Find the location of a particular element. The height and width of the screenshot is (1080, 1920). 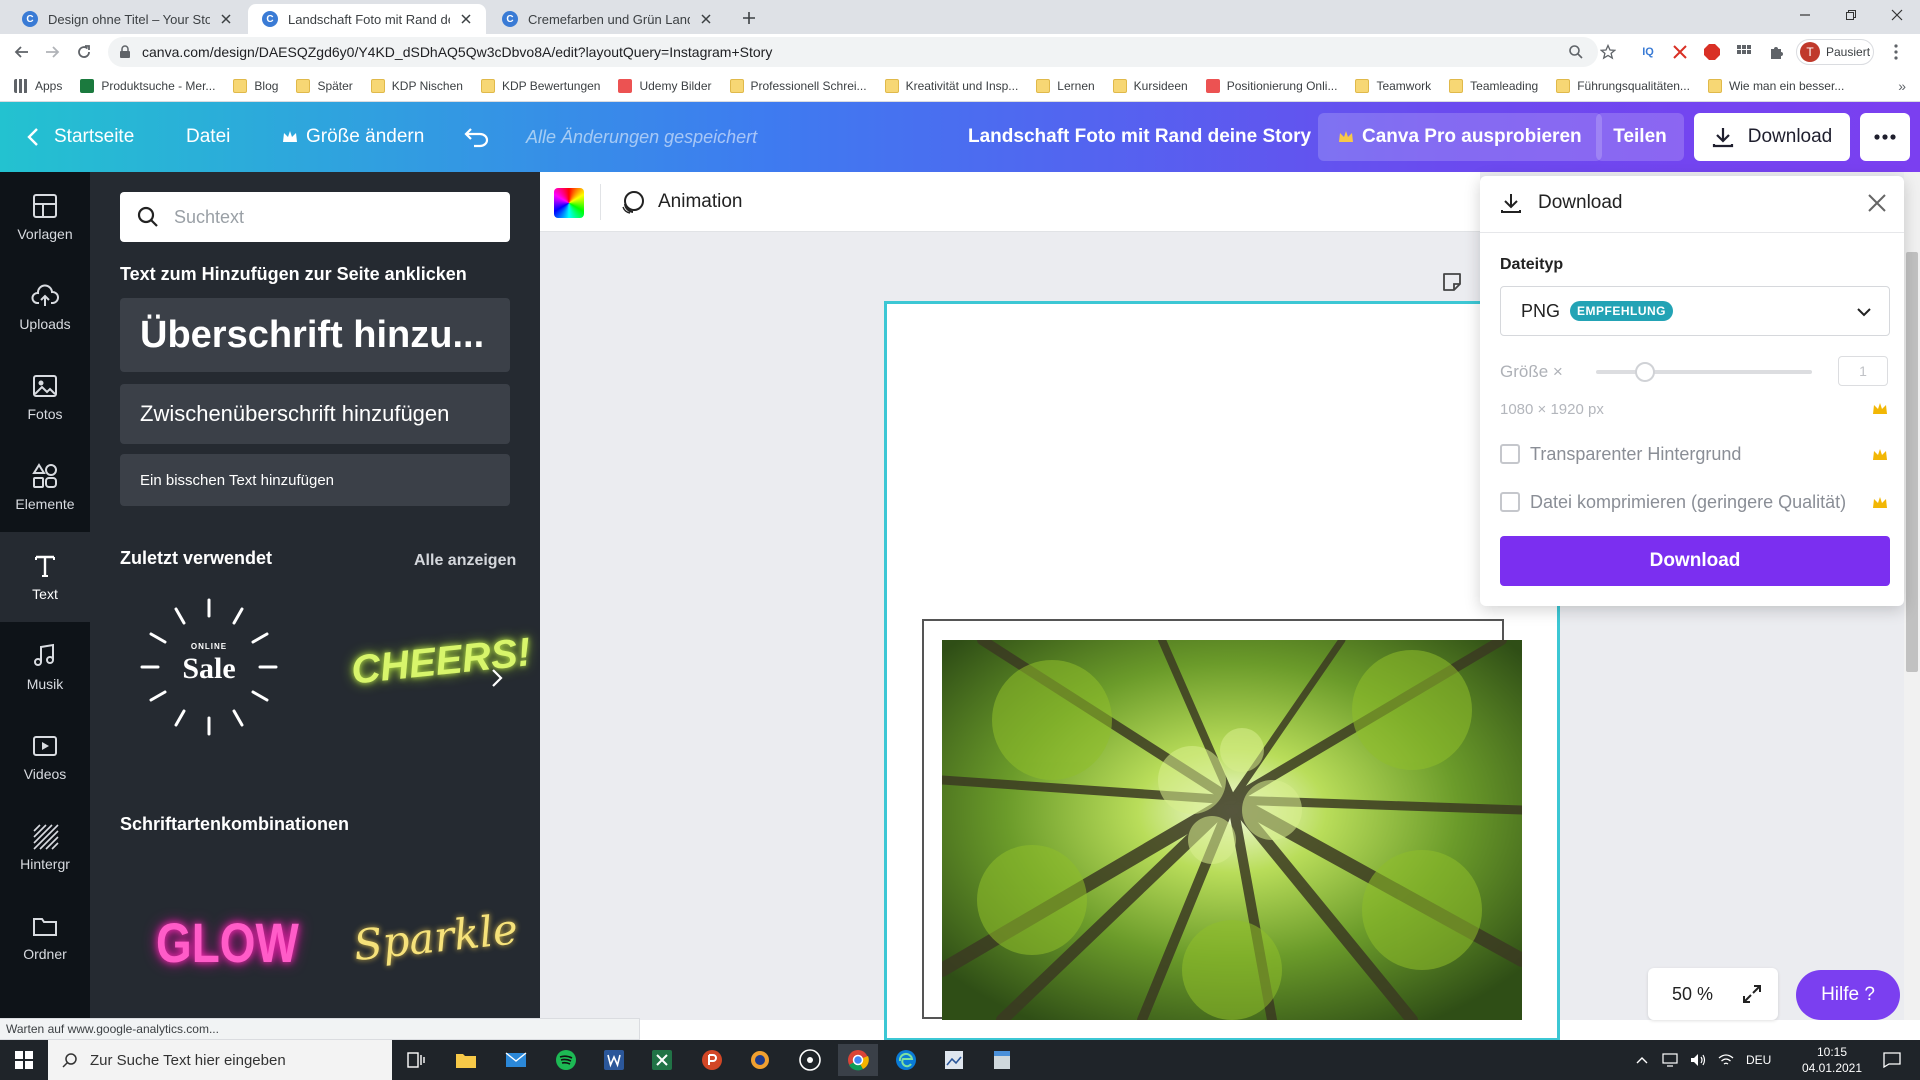

taskbar-search: Zur Suche Text hier eingeben is located at coordinates (220, 1060).